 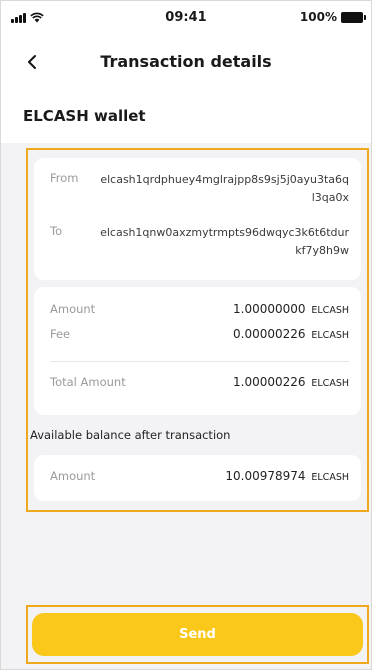 I want to click on balance-amount-label: Amount, so click(x=73, y=476).